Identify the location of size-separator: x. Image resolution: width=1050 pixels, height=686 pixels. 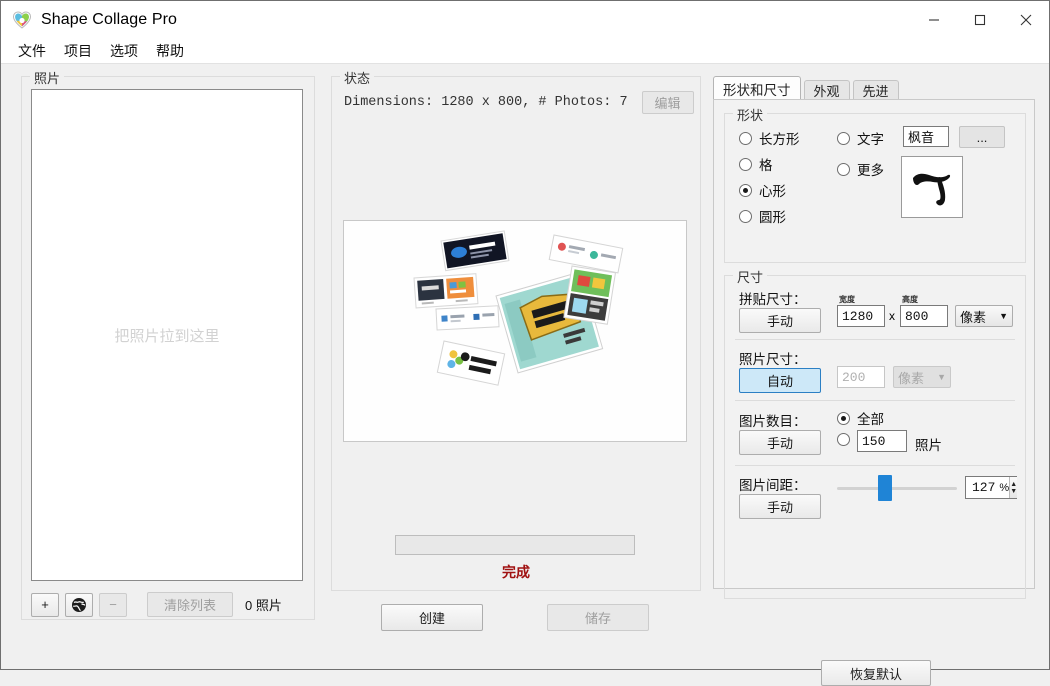
(892, 316).